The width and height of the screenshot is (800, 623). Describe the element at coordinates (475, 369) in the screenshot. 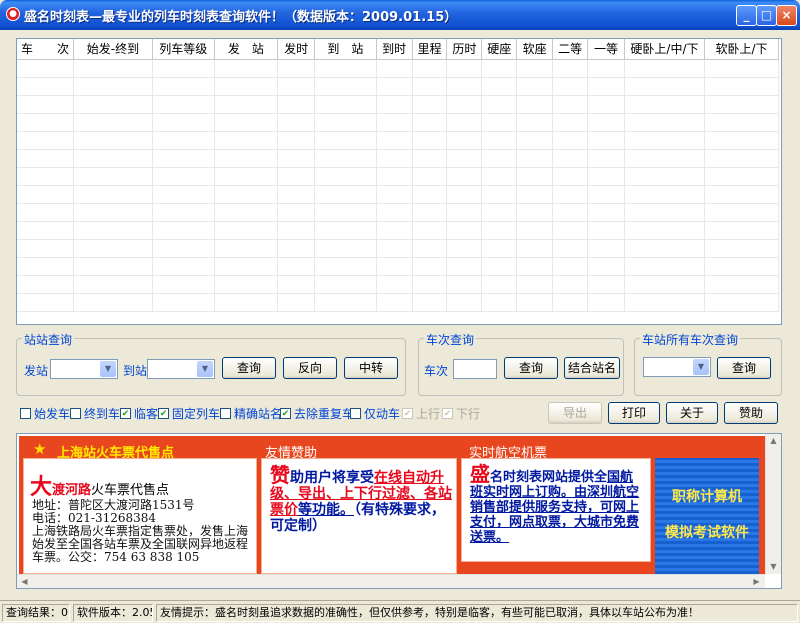

I see `train-no-input` at that location.